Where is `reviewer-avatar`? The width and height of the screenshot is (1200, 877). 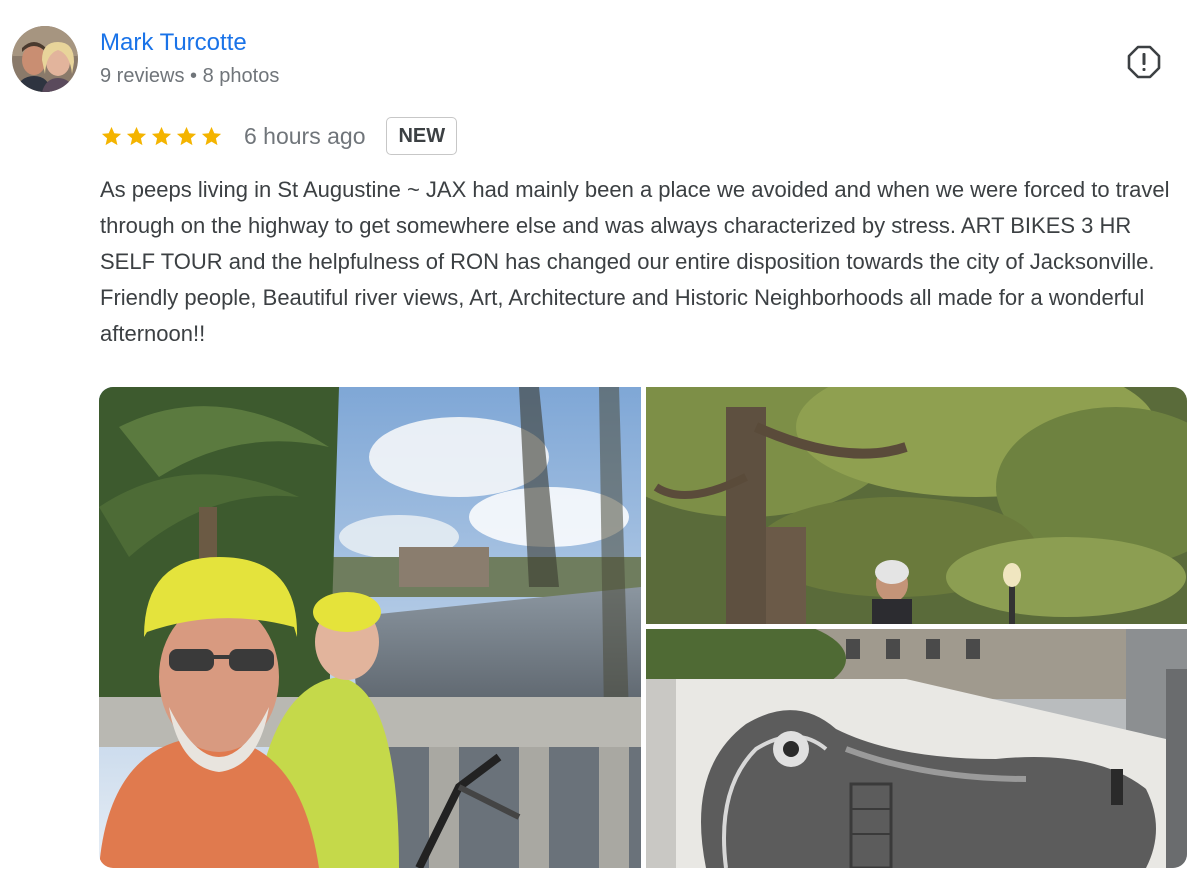
reviewer-avatar is located at coordinates (45, 59).